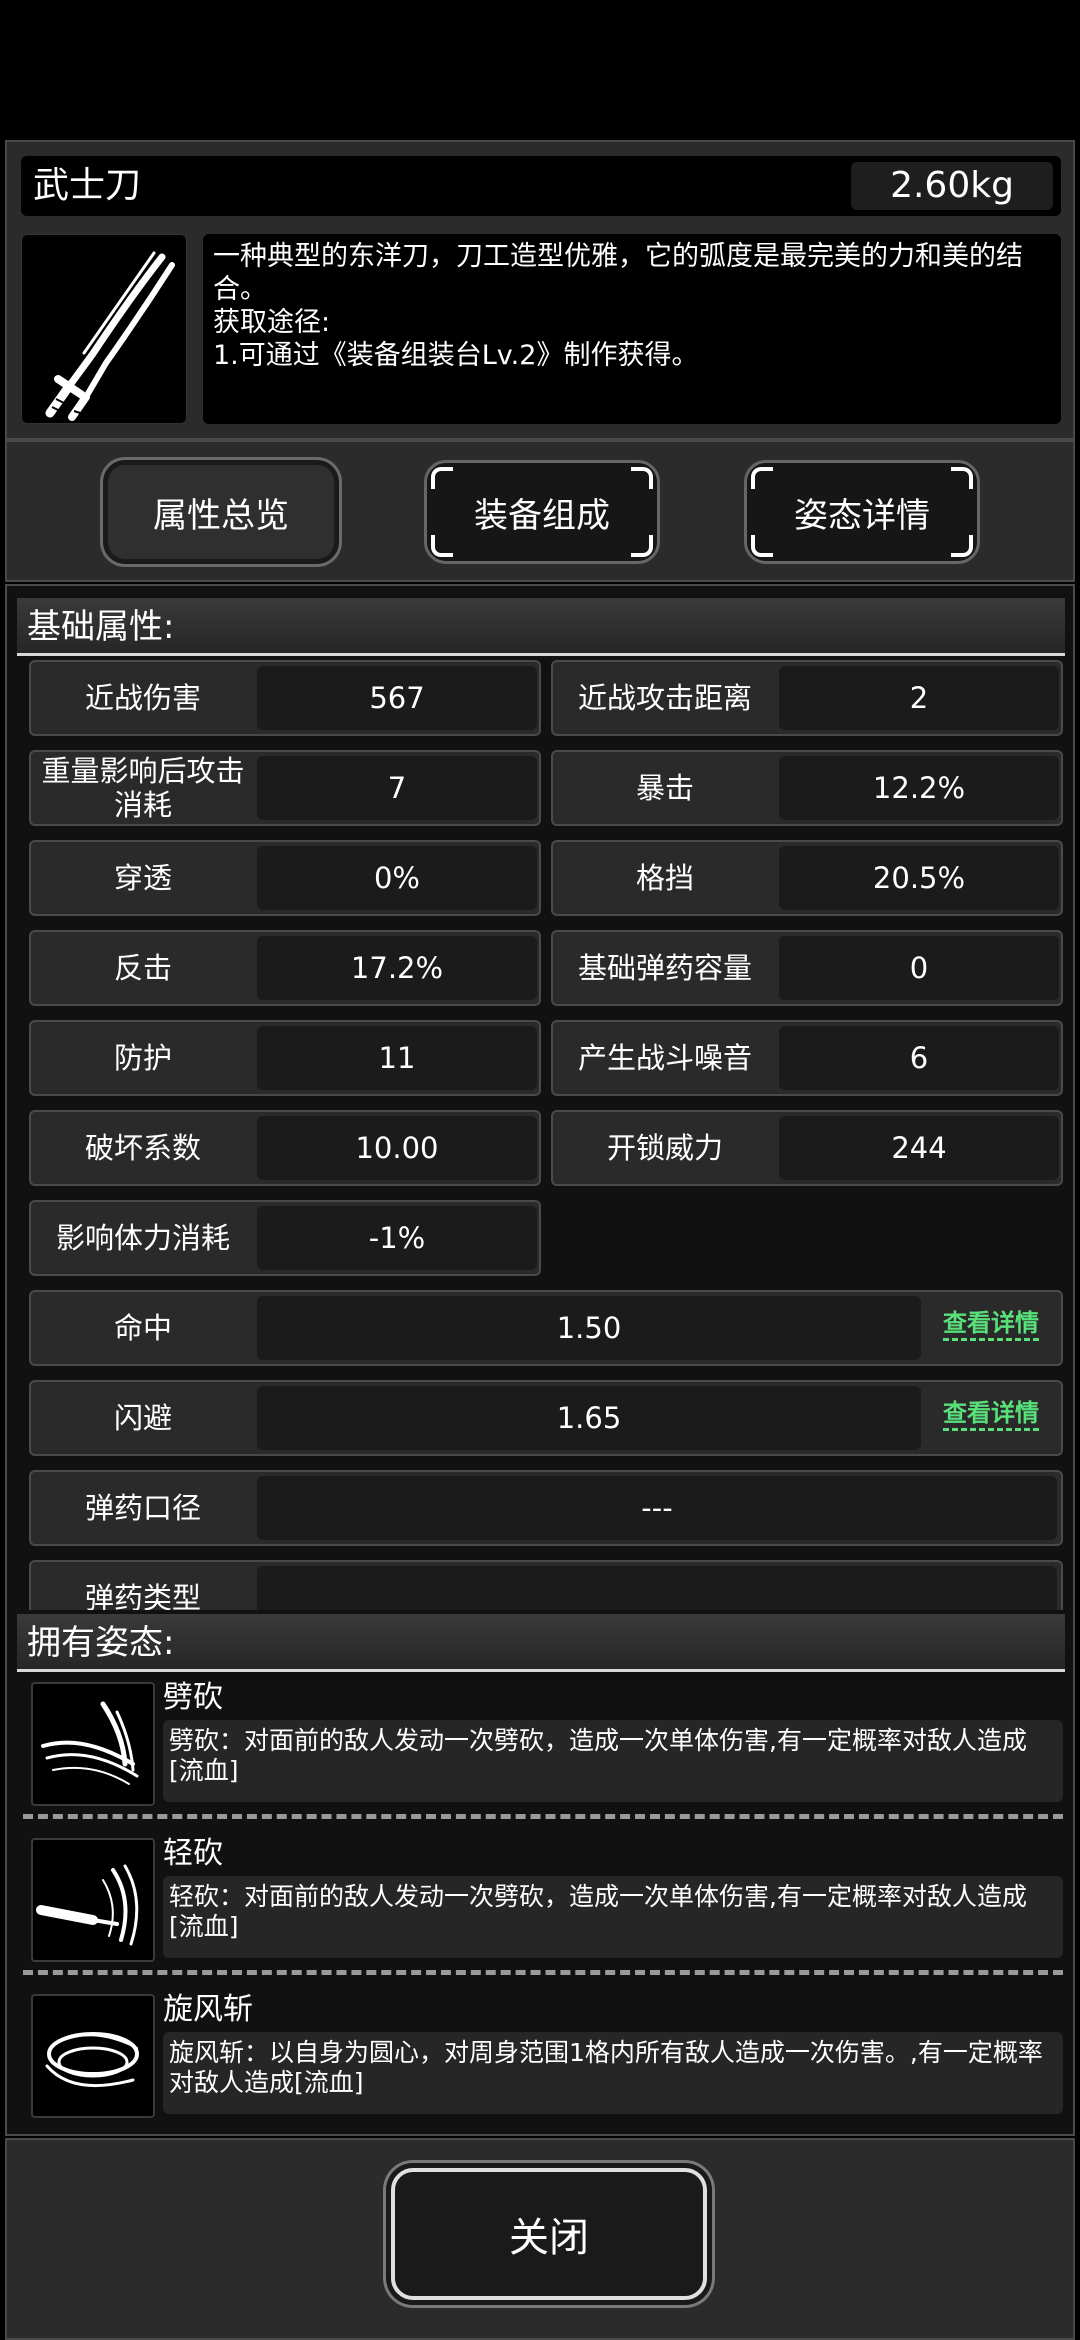  Describe the element at coordinates (664, 1148) in the screenshot. I see `attr-label: 开锁威力` at that location.